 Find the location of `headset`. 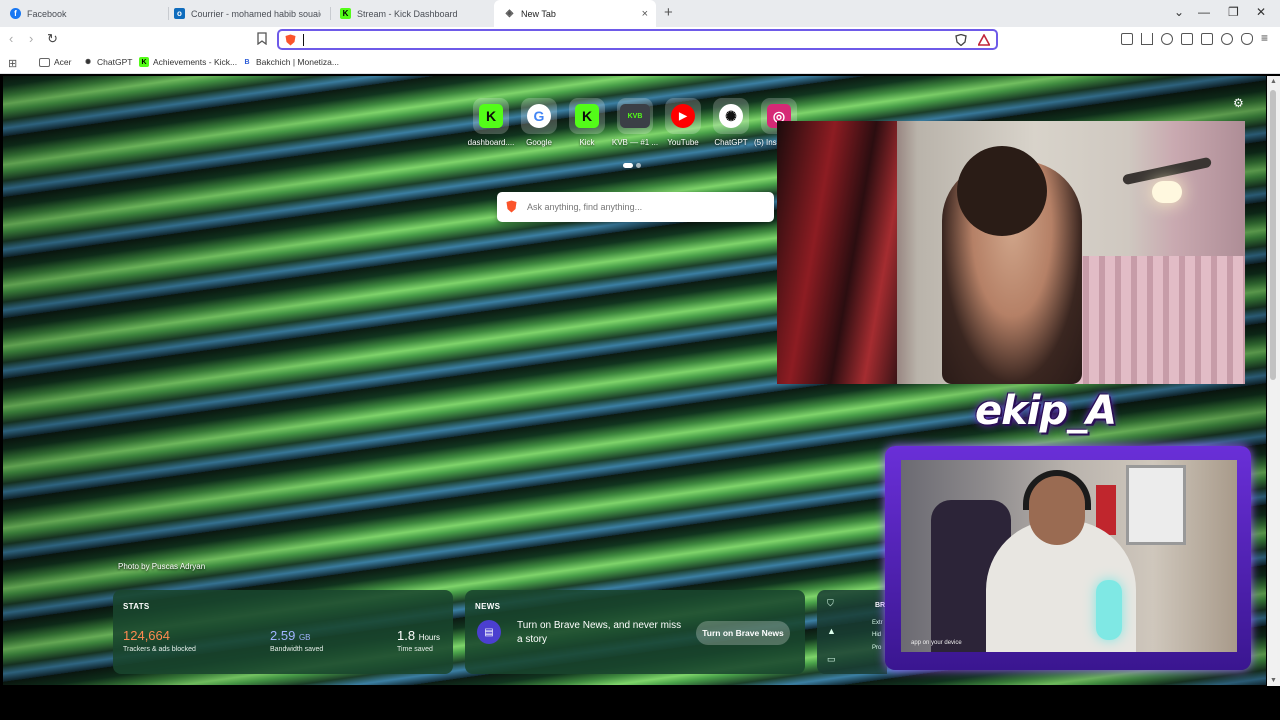

headset is located at coordinates (1057, 490).